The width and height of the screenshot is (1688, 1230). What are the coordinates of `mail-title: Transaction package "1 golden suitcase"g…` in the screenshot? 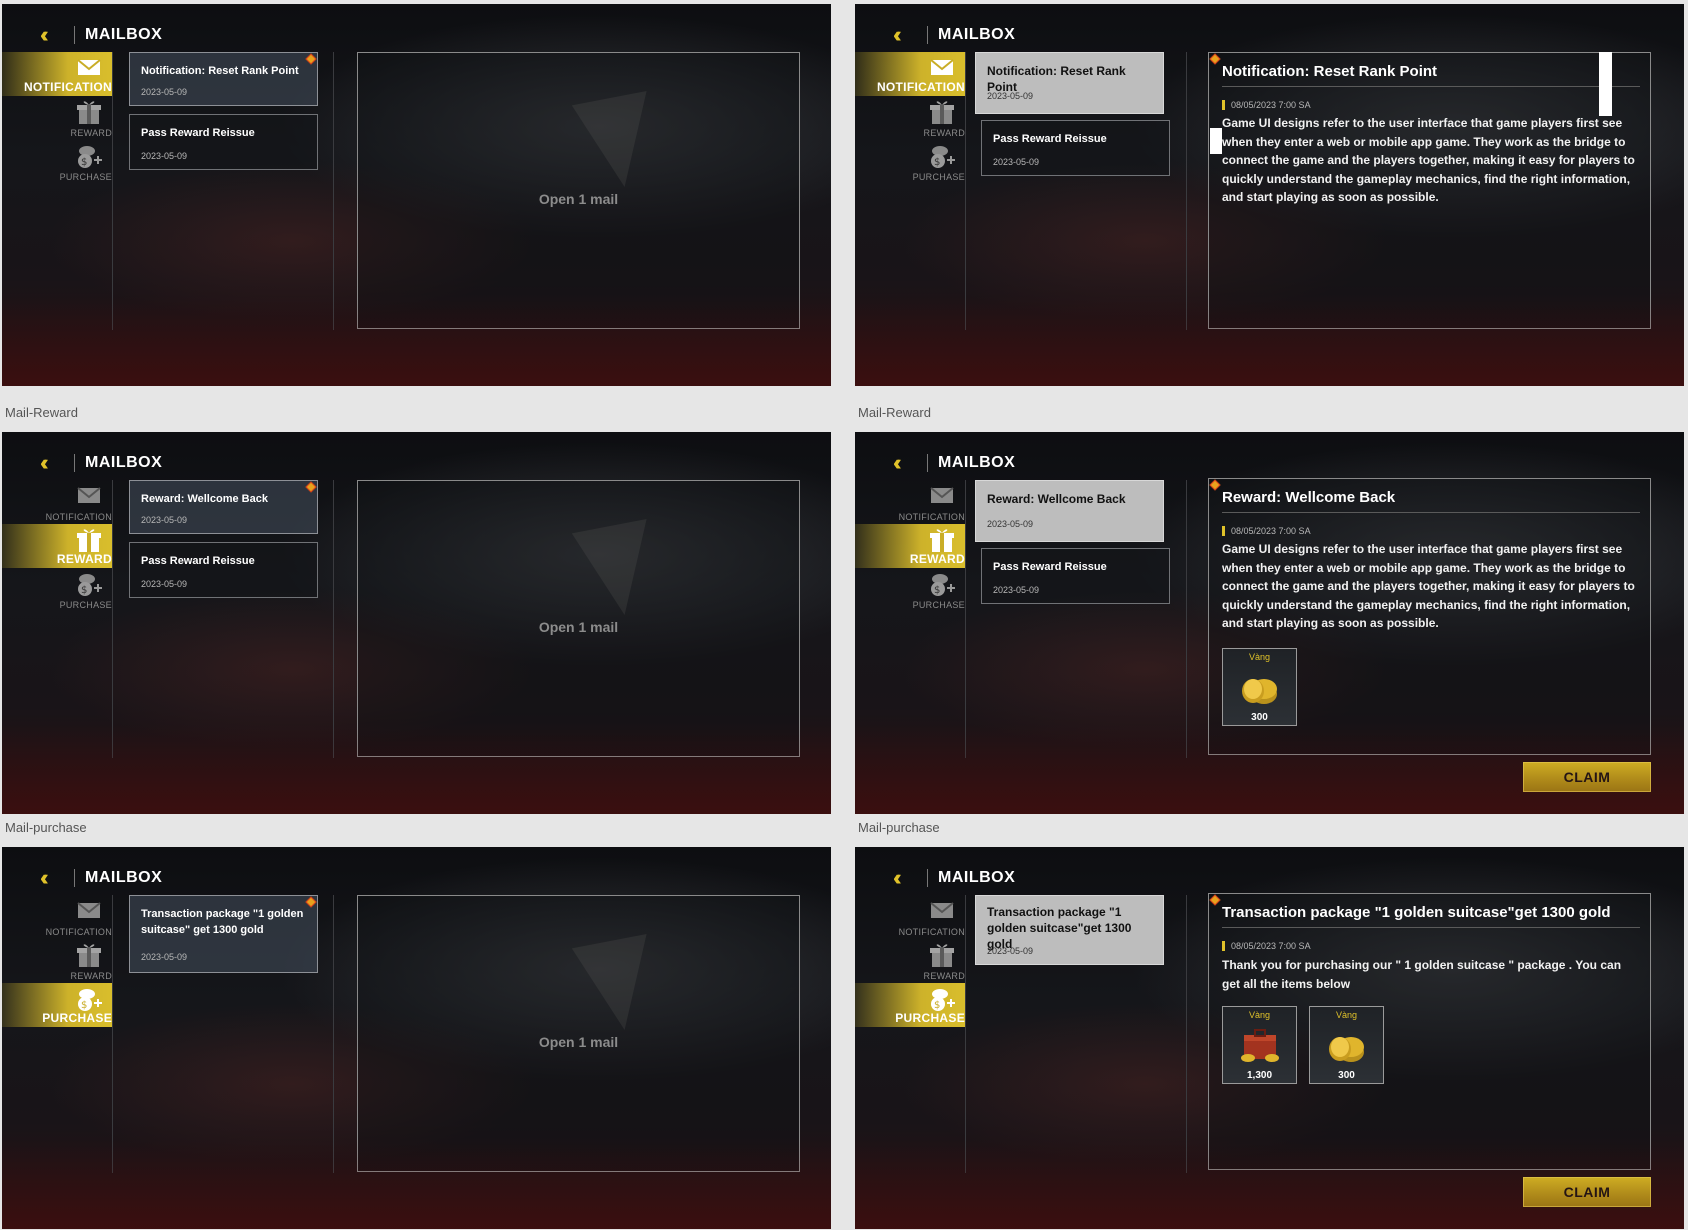 It's located at (1059, 928).